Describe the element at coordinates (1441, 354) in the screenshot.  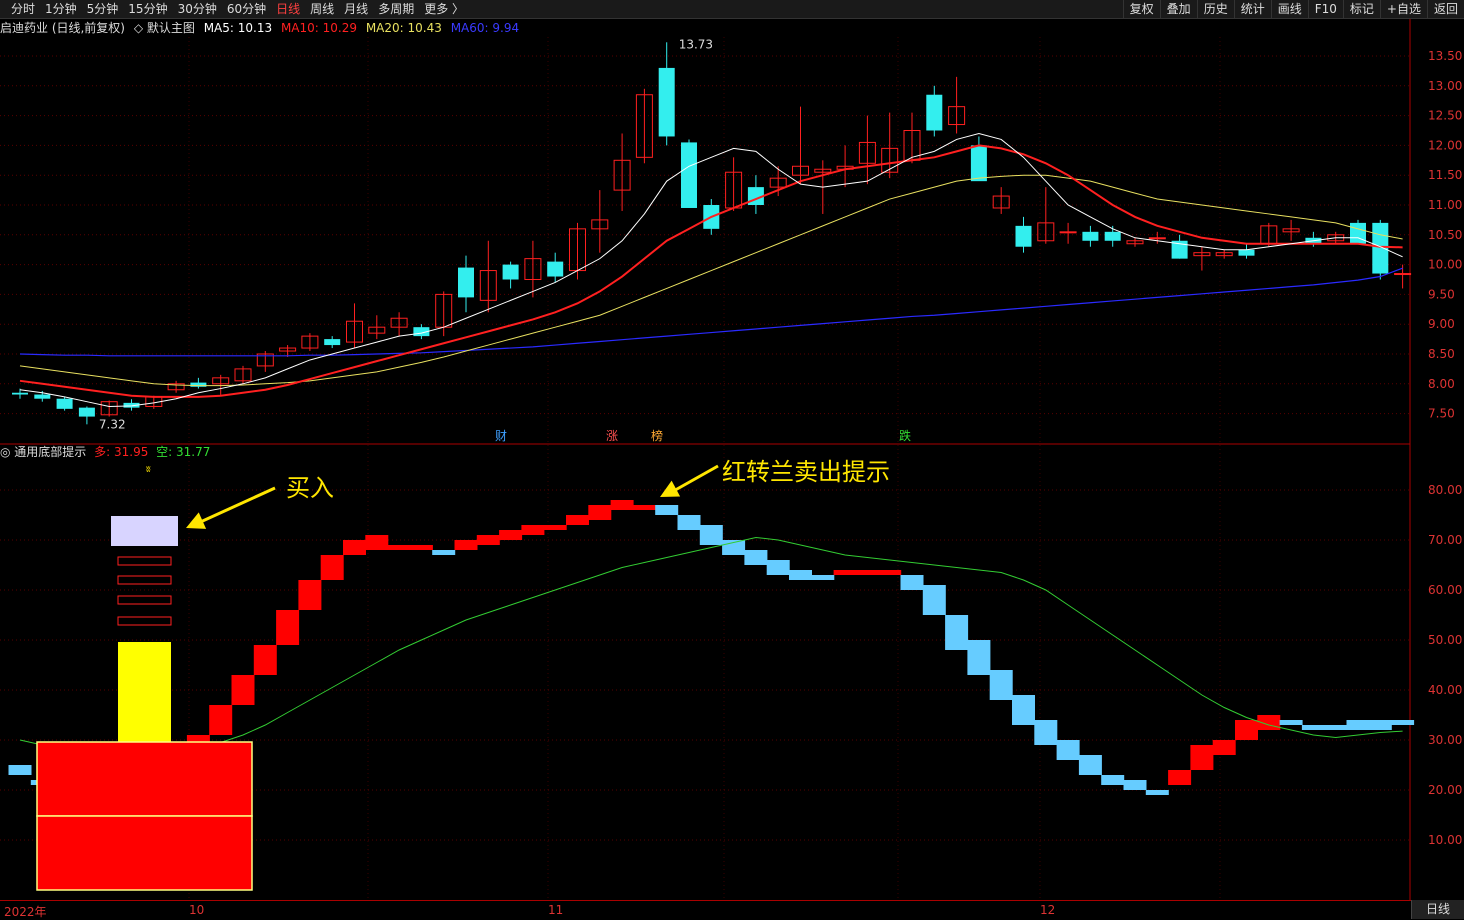
I see `price-tick-label: 8.50` at that location.